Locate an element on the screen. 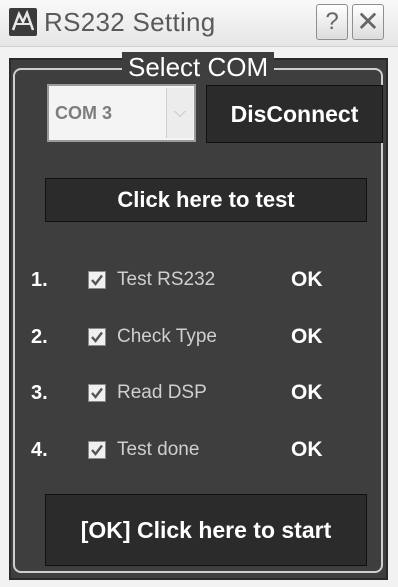 The height and width of the screenshot is (587, 398). chevron-down-icon: ⌵ is located at coordinates (179, 113).